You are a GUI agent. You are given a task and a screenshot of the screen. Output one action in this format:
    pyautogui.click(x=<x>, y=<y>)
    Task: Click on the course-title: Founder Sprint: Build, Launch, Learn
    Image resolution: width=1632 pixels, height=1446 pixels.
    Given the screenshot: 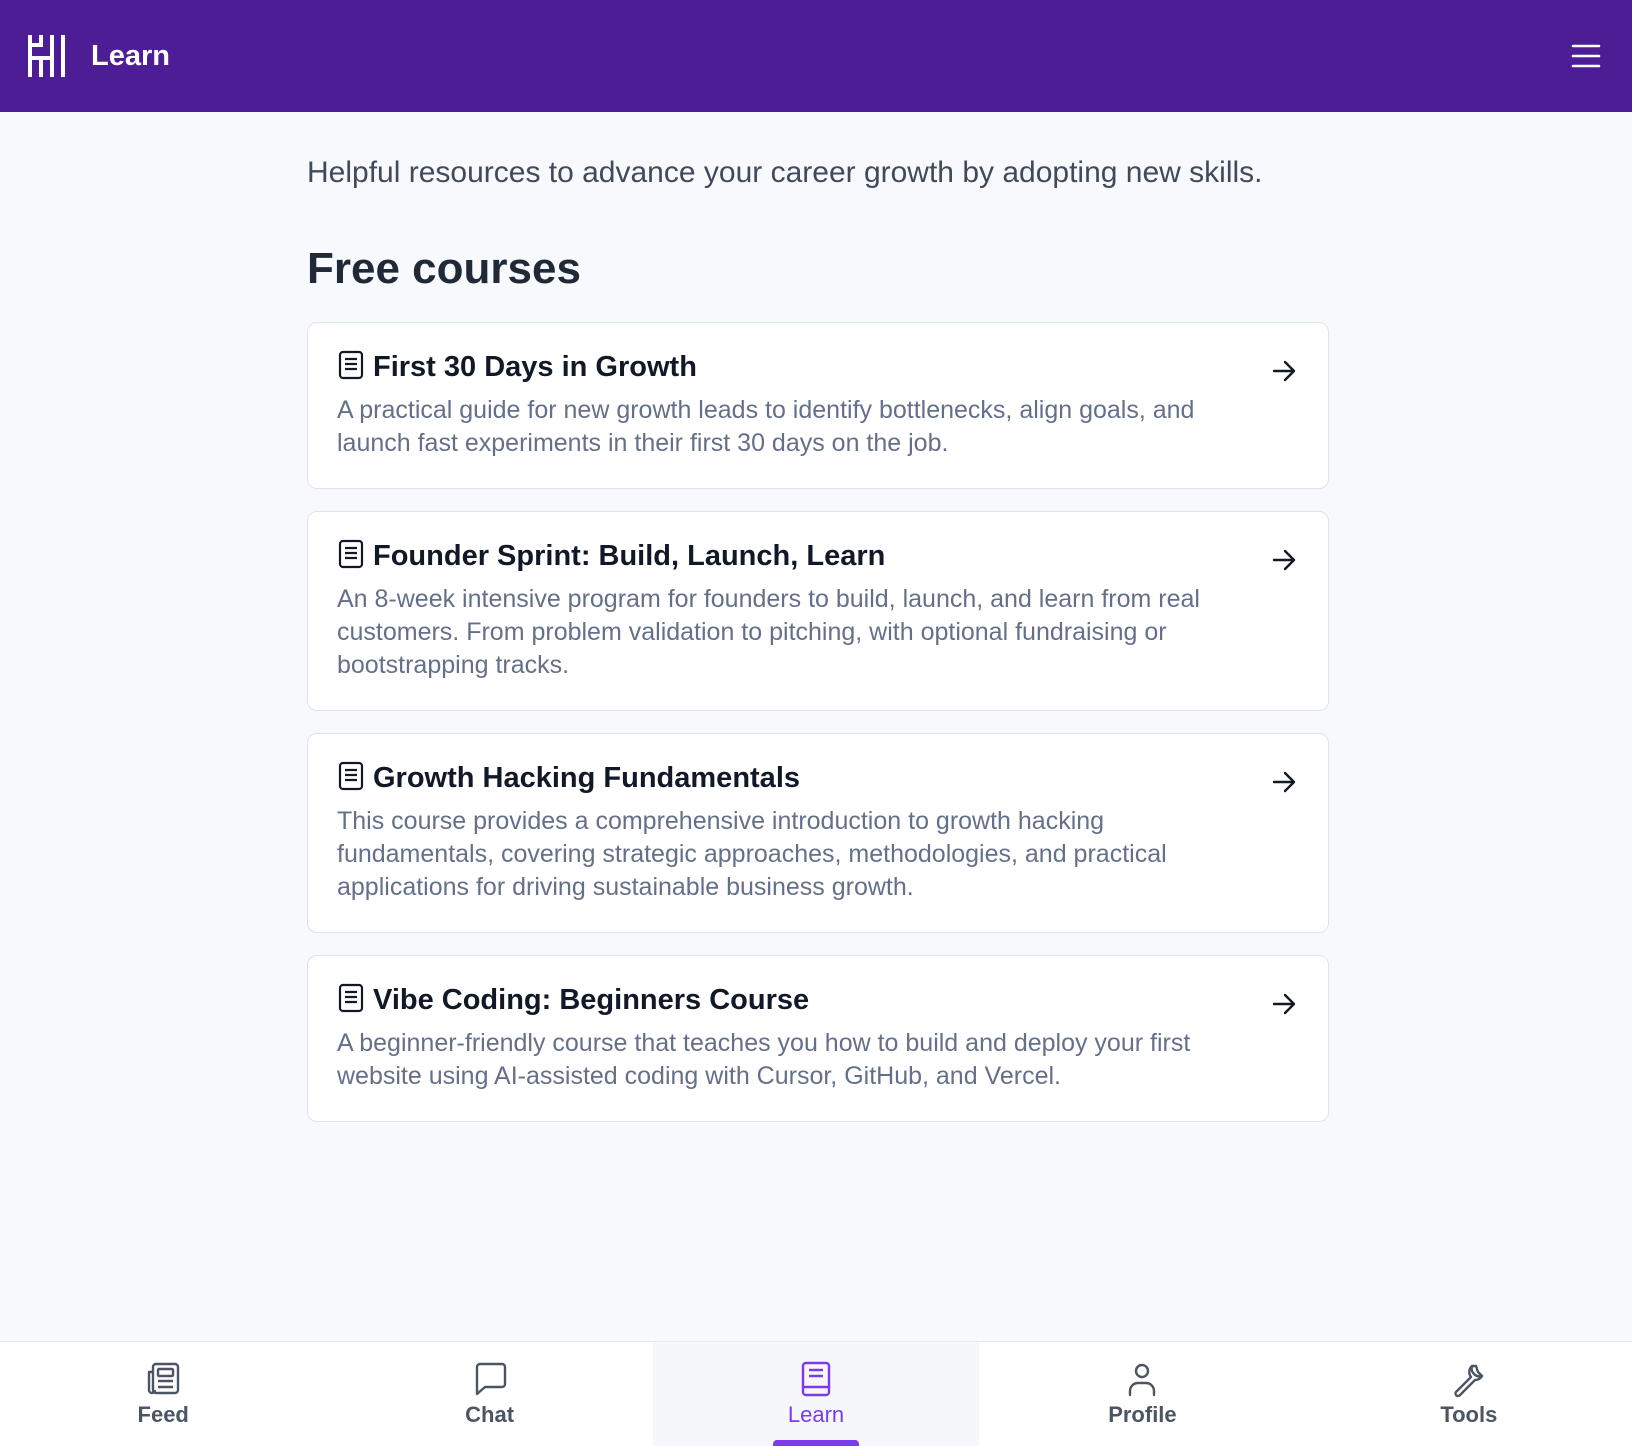 What is the action you would take?
    pyautogui.click(x=629, y=556)
    